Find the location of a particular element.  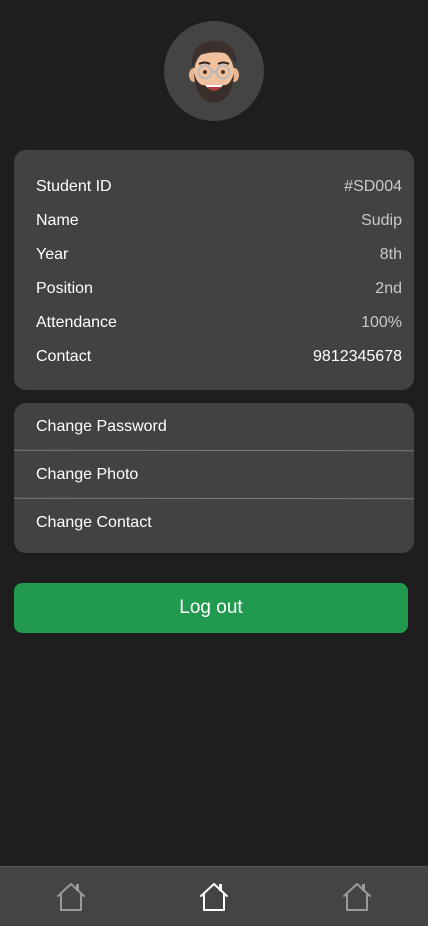

info-value: 8th is located at coordinates (390, 254).